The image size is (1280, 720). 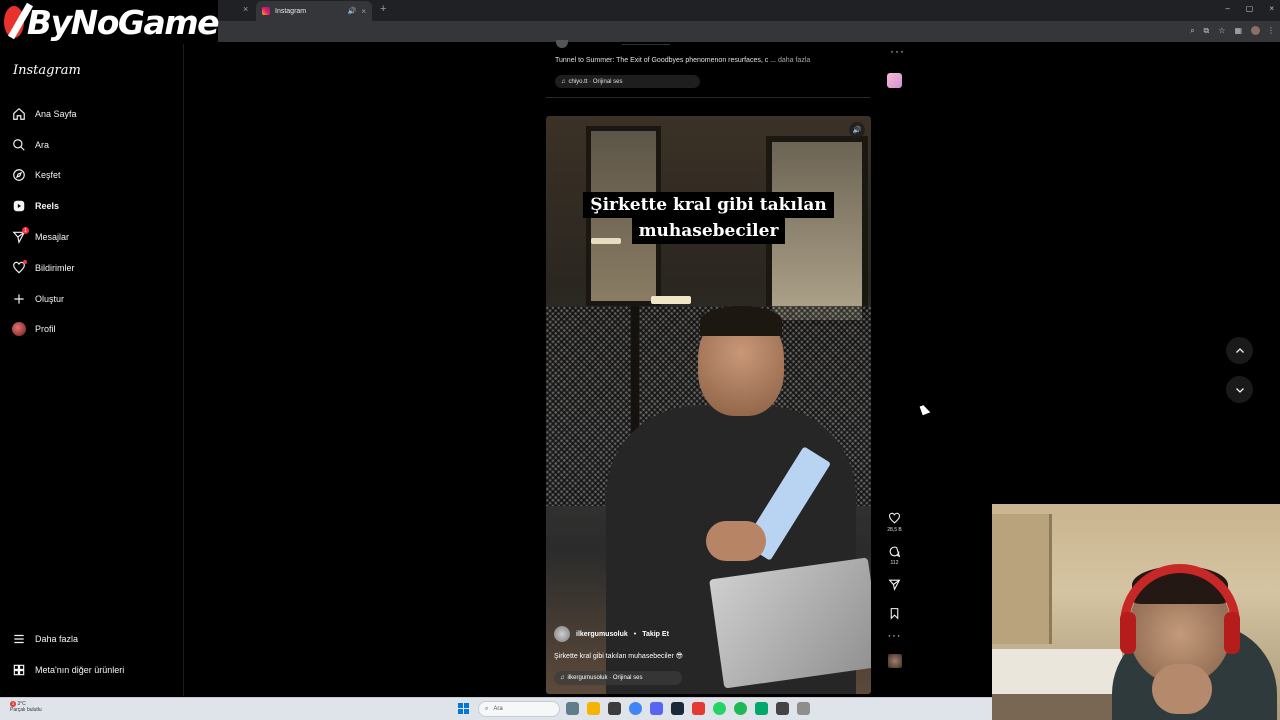 I want to click on reel-actions: 28,5 B 112 ···, so click(x=894, y=590).